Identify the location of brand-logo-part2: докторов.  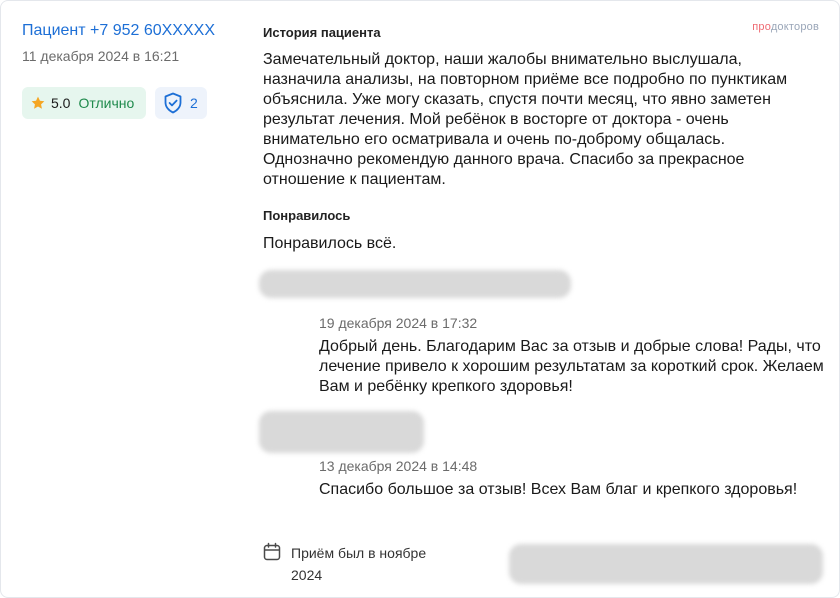
(794, 27).